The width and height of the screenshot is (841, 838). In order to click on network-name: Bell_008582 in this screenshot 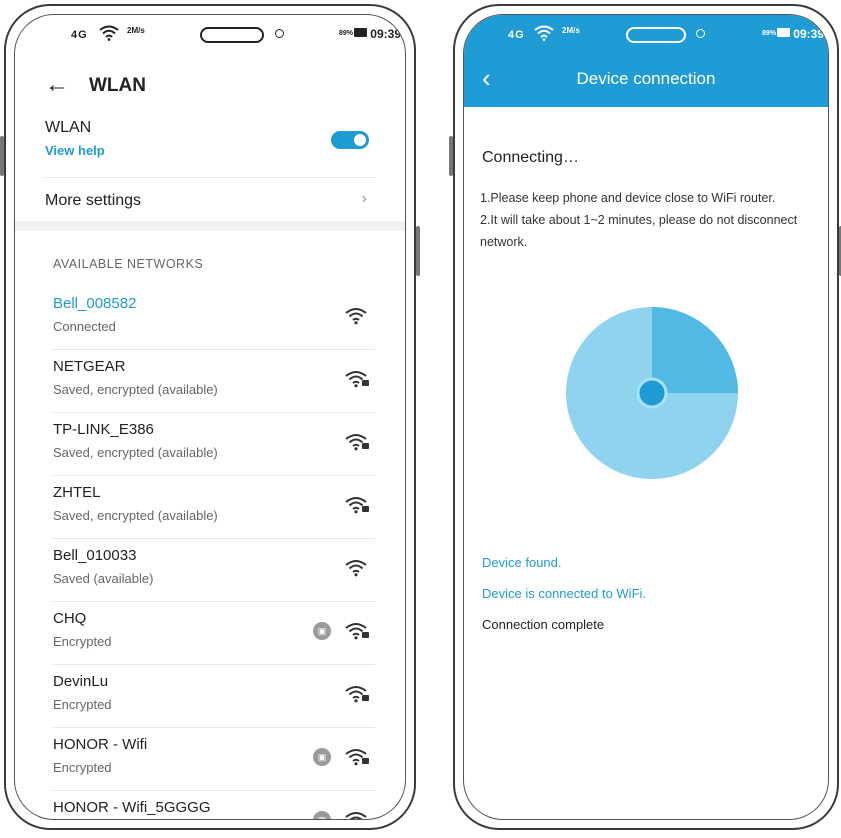, I will do `click(95, 303)`.